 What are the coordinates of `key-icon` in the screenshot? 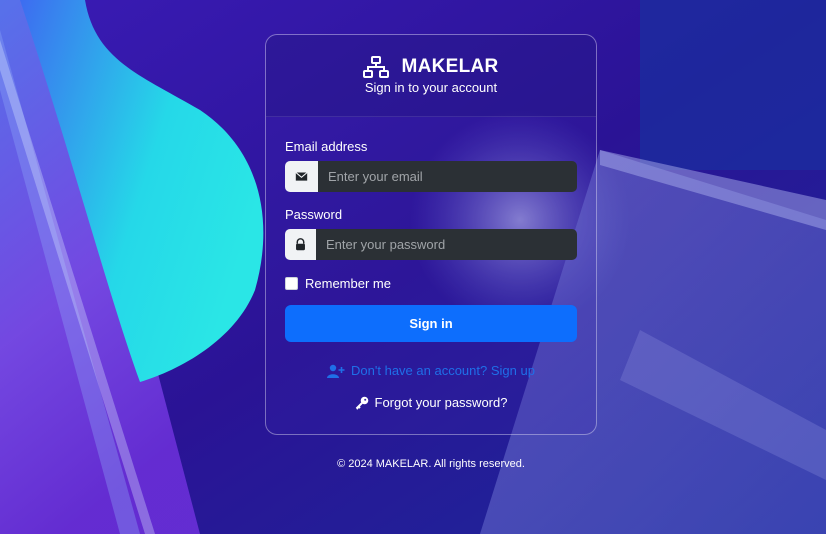 It's located at (361, 403).